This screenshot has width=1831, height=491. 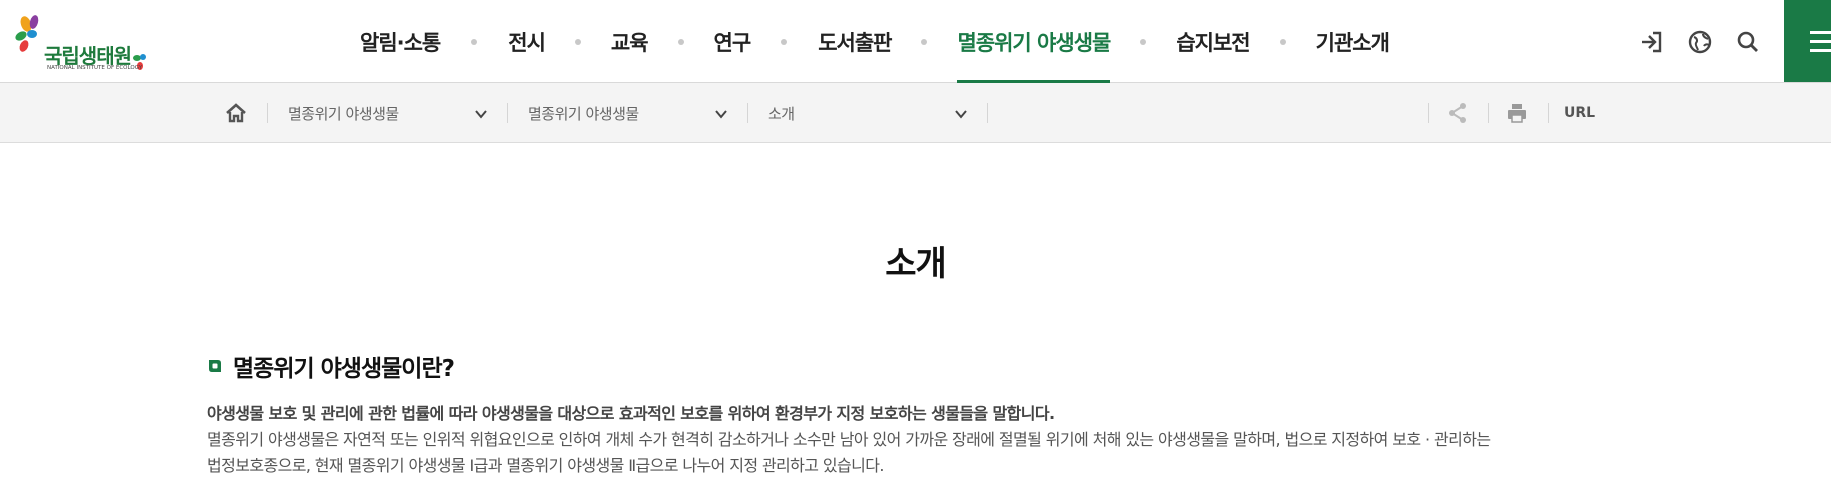 I want to click on nav-item-research: 연구, so click(x=732, y=41).